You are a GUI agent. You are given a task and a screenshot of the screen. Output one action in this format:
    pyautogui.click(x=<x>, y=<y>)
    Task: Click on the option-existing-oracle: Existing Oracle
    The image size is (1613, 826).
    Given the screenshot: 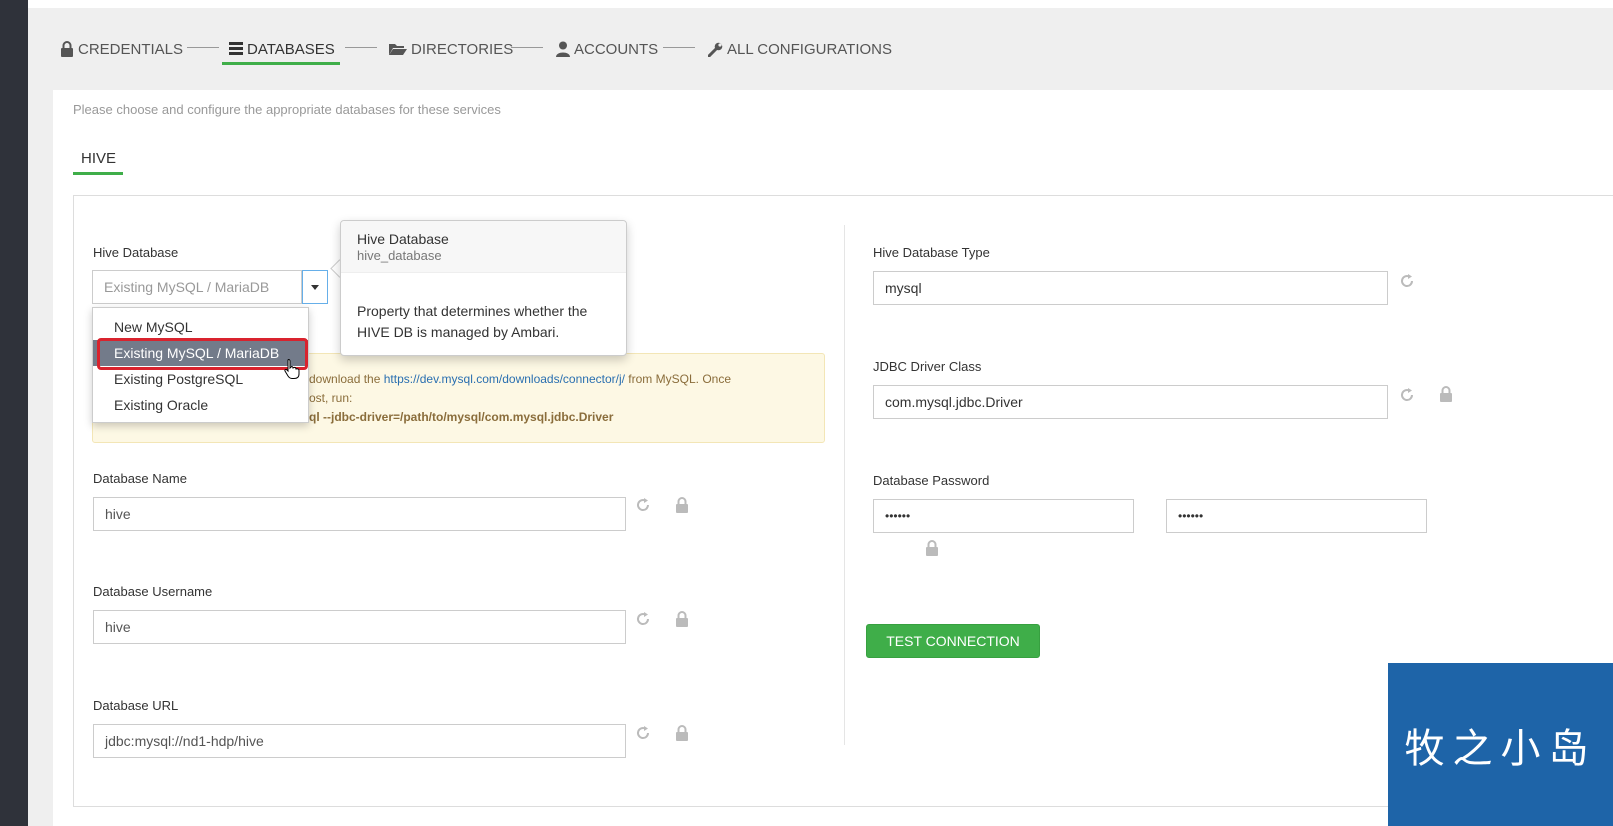 What is the action you would take?
    pyautogui.click(x=200, y=405)
    